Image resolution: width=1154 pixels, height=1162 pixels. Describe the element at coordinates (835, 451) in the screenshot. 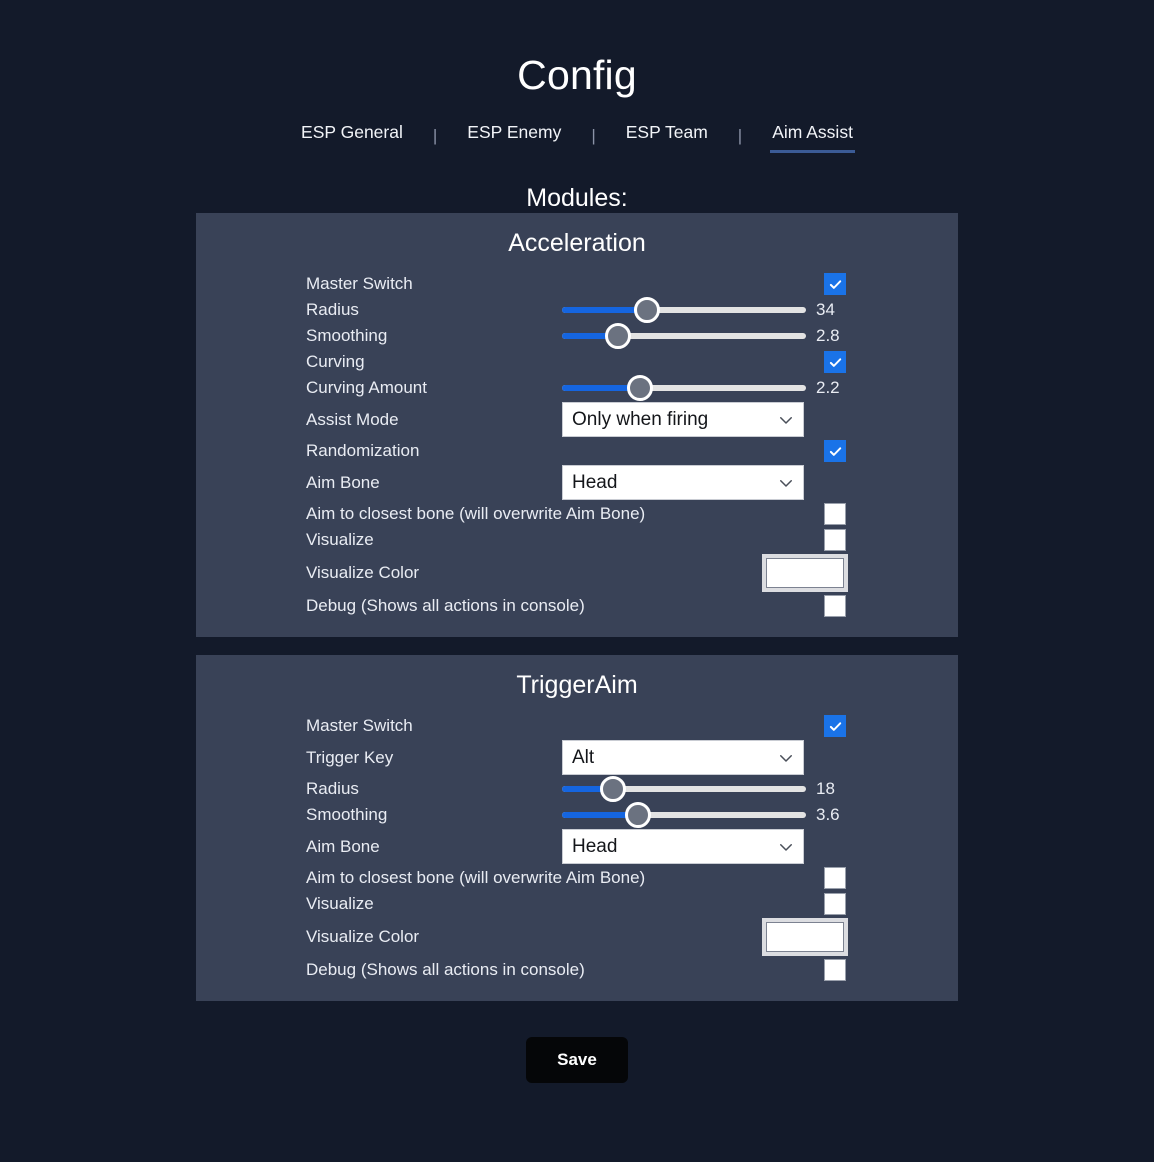

I see `checkbox-randomization` at that location.